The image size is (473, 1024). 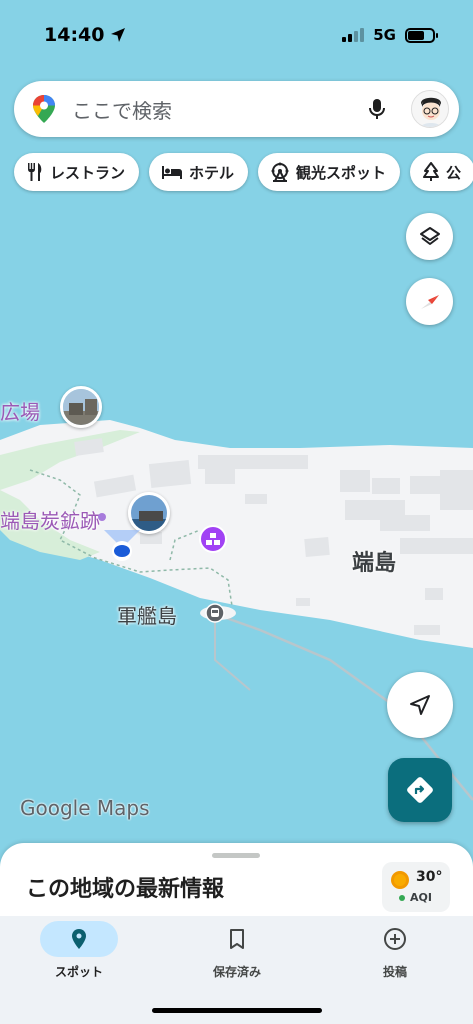 What do you see at coordinates (125, 889) in the screenshot?
I see `sheet-title: この地域の最新情報` at bounding box center [125, 889].